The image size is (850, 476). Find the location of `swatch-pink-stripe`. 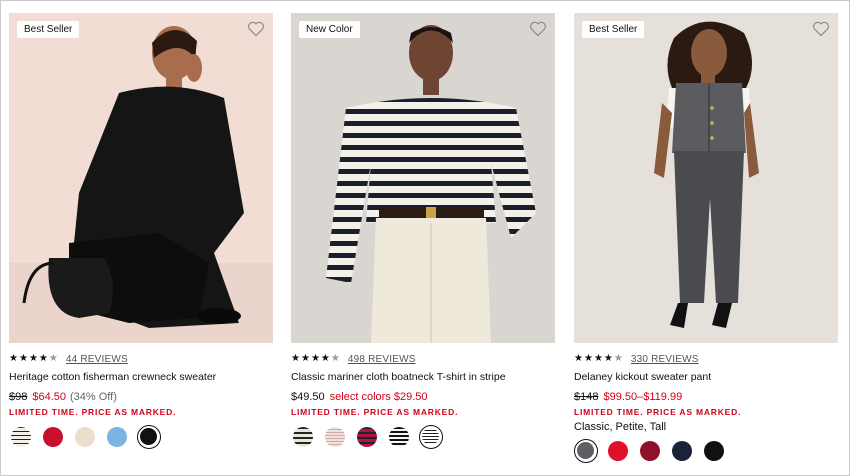

swatch-pink-stripe is located at coordinates (335, 437).